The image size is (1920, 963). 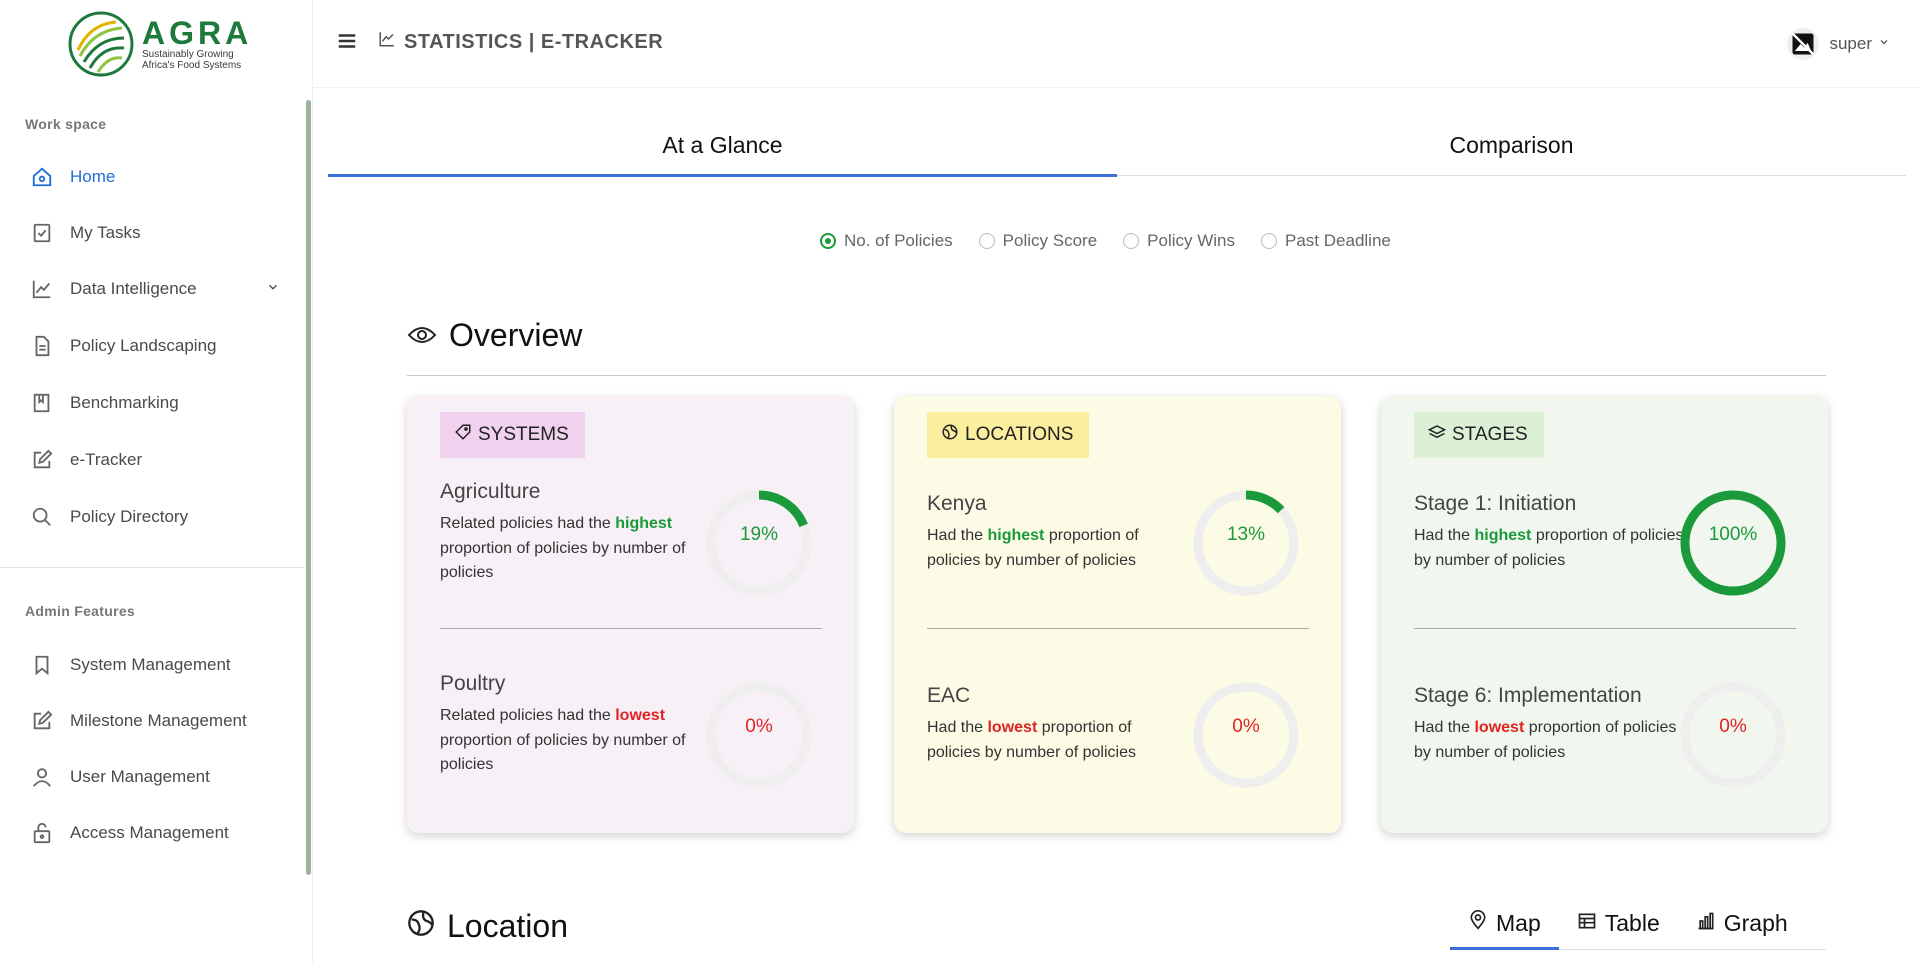 What do you see at coordinates (349, 43) in the screenshot?
I see `hamburger-menu-icon` at bounding box center [349, 43].